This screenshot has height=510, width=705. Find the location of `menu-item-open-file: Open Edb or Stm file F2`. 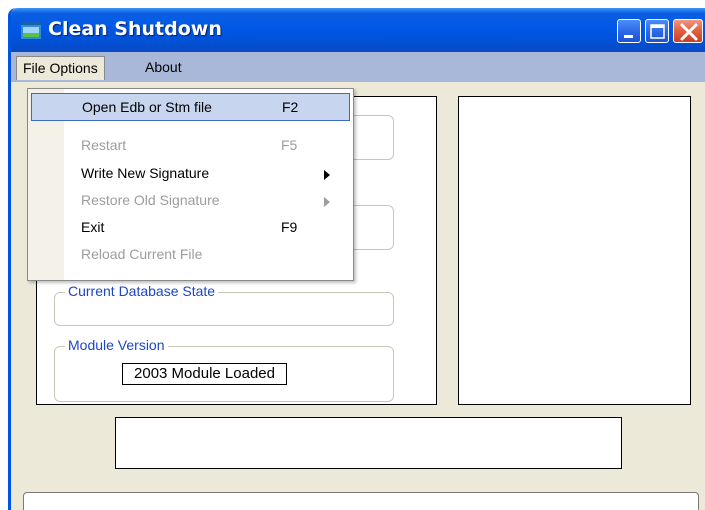

menu-item-open-file: Open Edb or Stm file F2 is located at coordinates (190, 107).